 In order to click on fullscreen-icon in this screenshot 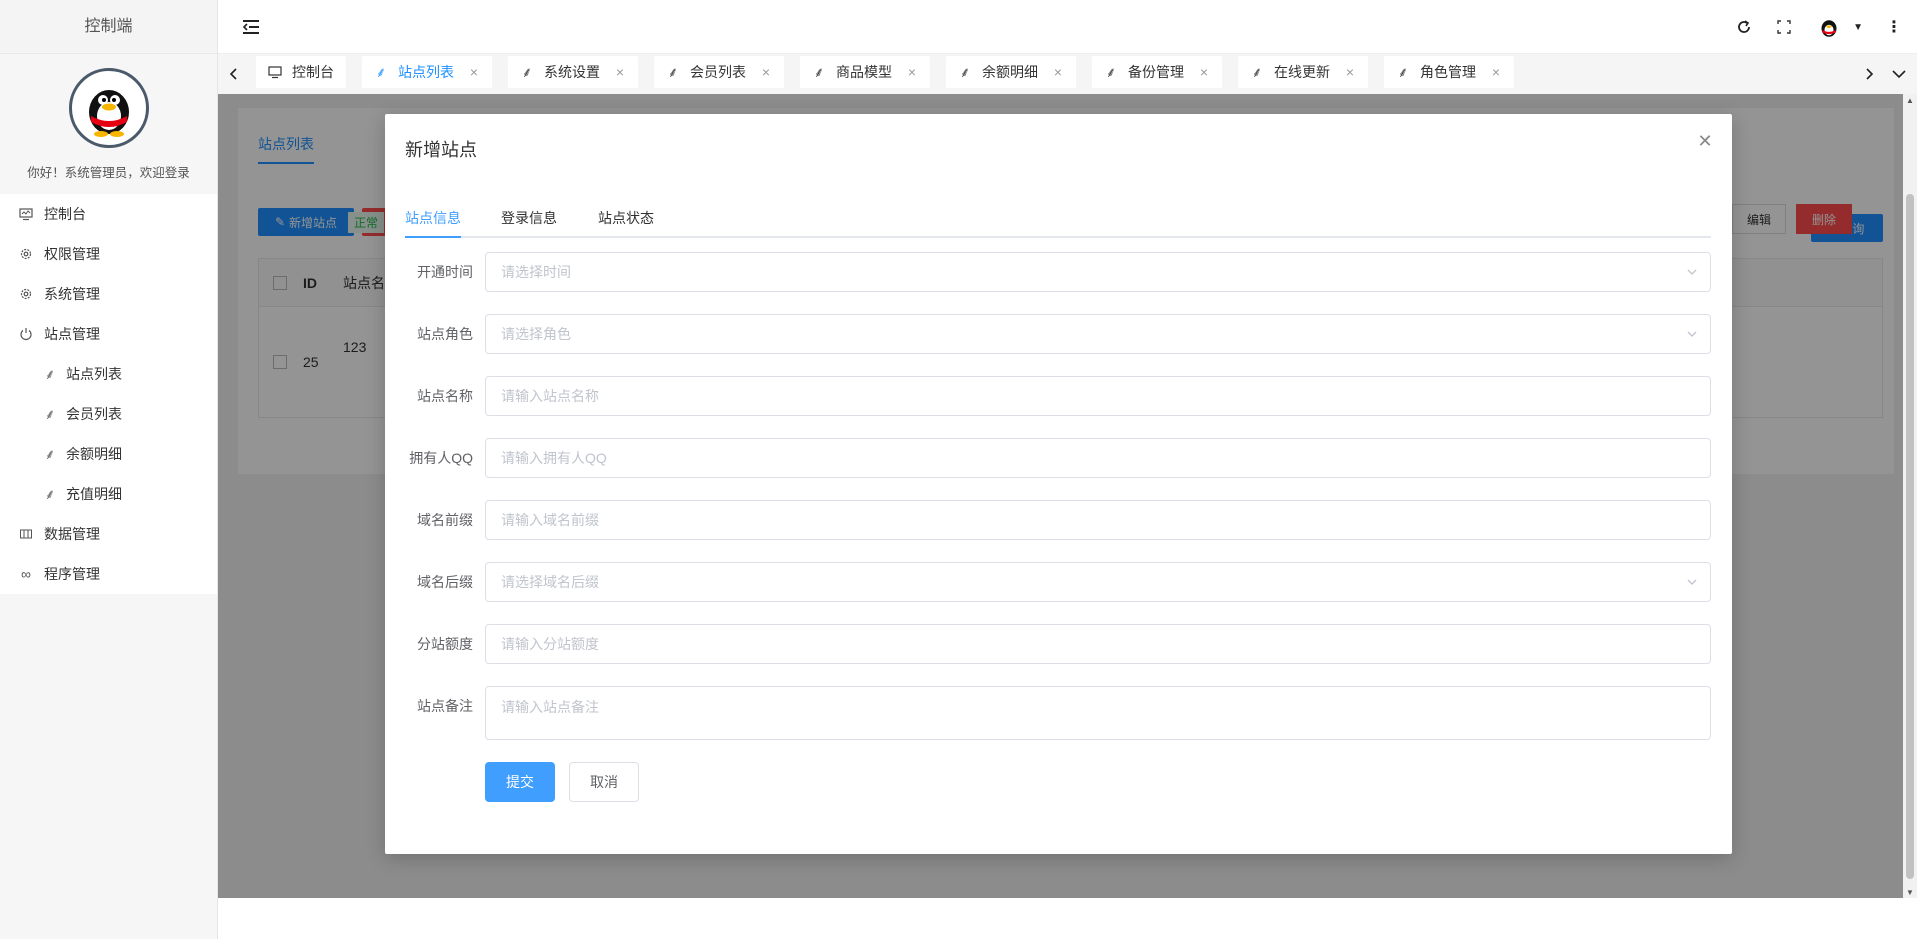, I will do `click(1784, 27)`.